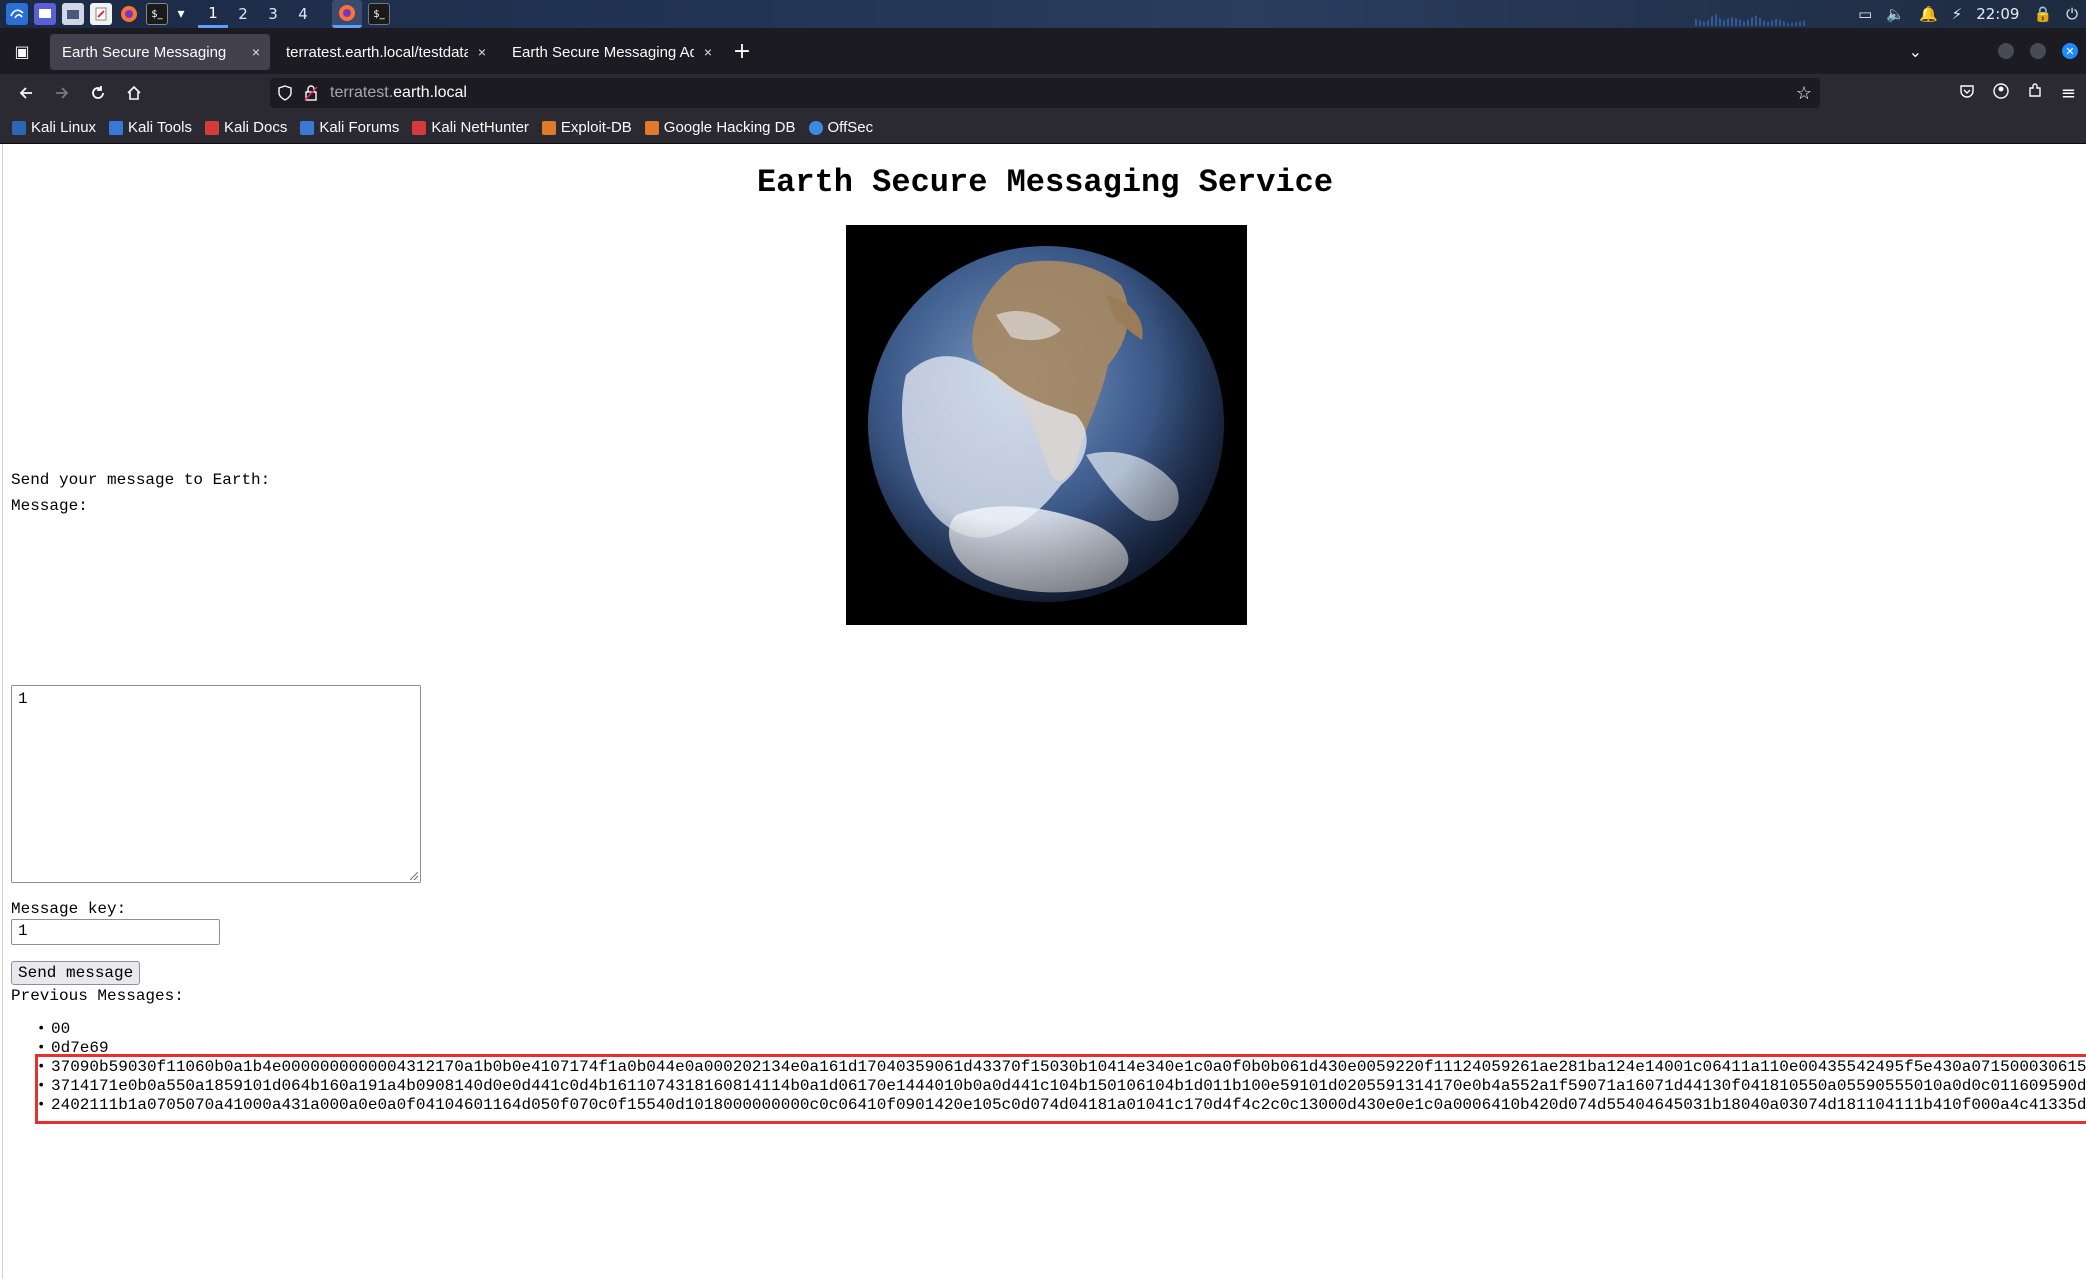 This screenshot has height=1279, width=2086. What do you see at coordinates (19, 127) in the screenshot?
I see `kali-dragon-icon` at bounding box center [19, 127].